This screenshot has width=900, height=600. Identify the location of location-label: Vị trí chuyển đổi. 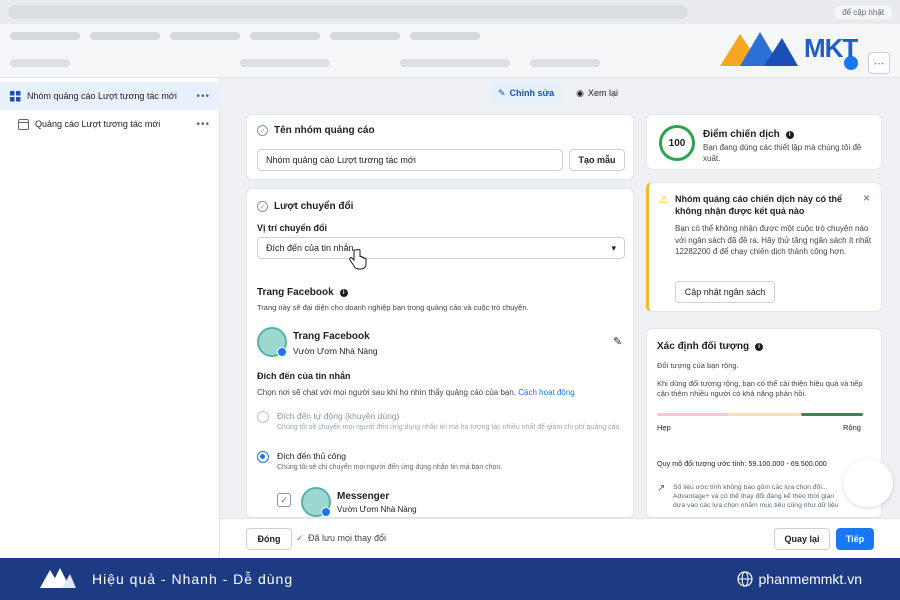
(292, 228).